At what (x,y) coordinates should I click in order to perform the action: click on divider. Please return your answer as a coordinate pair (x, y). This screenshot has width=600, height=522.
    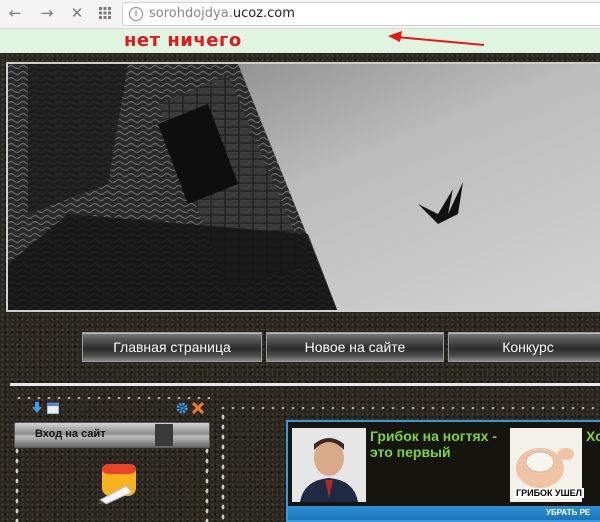
    Looking at the image, I should click on (305, 384).